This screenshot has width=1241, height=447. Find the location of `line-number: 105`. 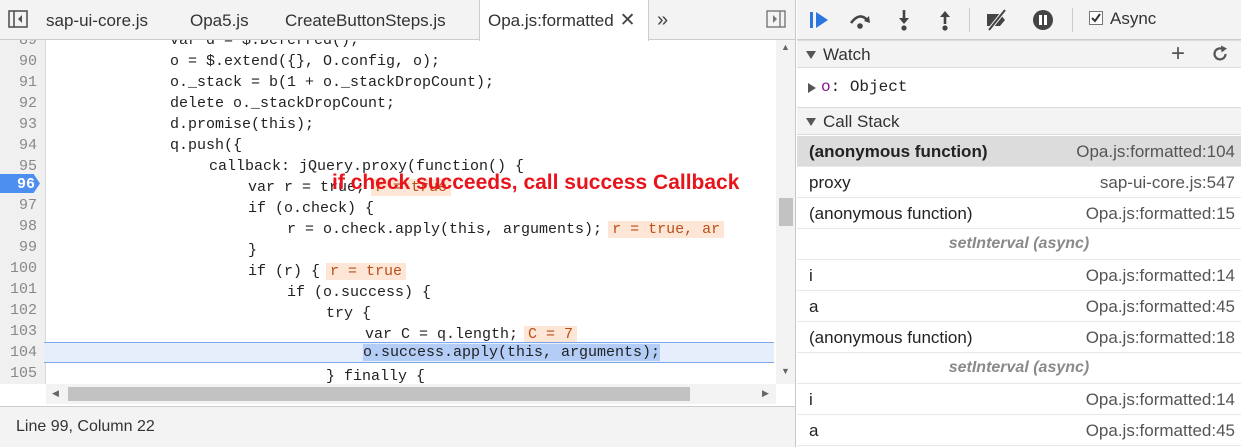

line-number: 105 is located at coordinates (18, 373).